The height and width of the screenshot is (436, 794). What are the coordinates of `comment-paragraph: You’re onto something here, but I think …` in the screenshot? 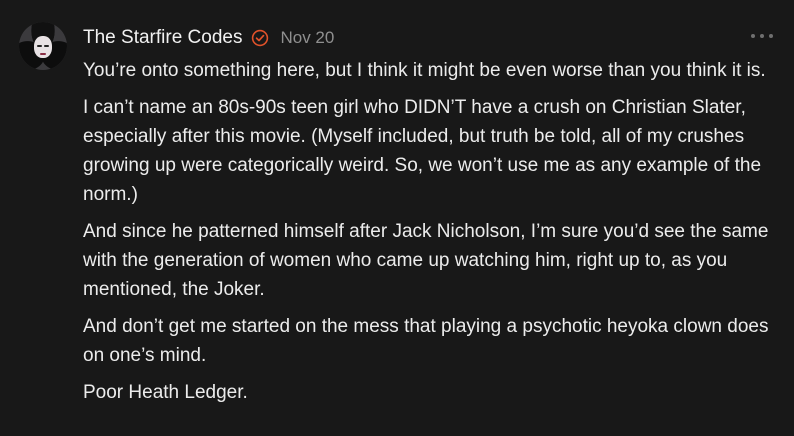 It's located at (424, 70).